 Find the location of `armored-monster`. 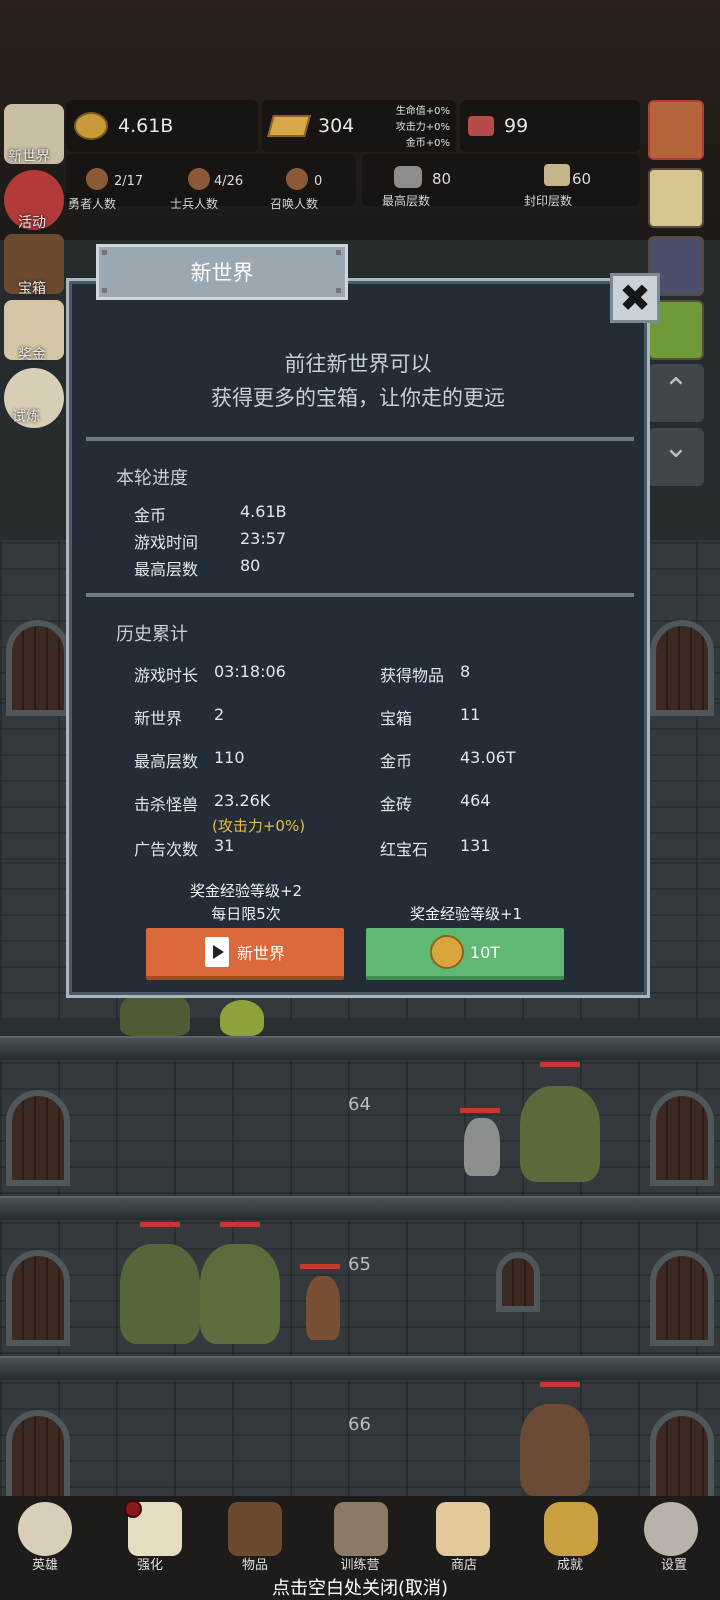

armored-monster is located at coordinates (555, 1450).